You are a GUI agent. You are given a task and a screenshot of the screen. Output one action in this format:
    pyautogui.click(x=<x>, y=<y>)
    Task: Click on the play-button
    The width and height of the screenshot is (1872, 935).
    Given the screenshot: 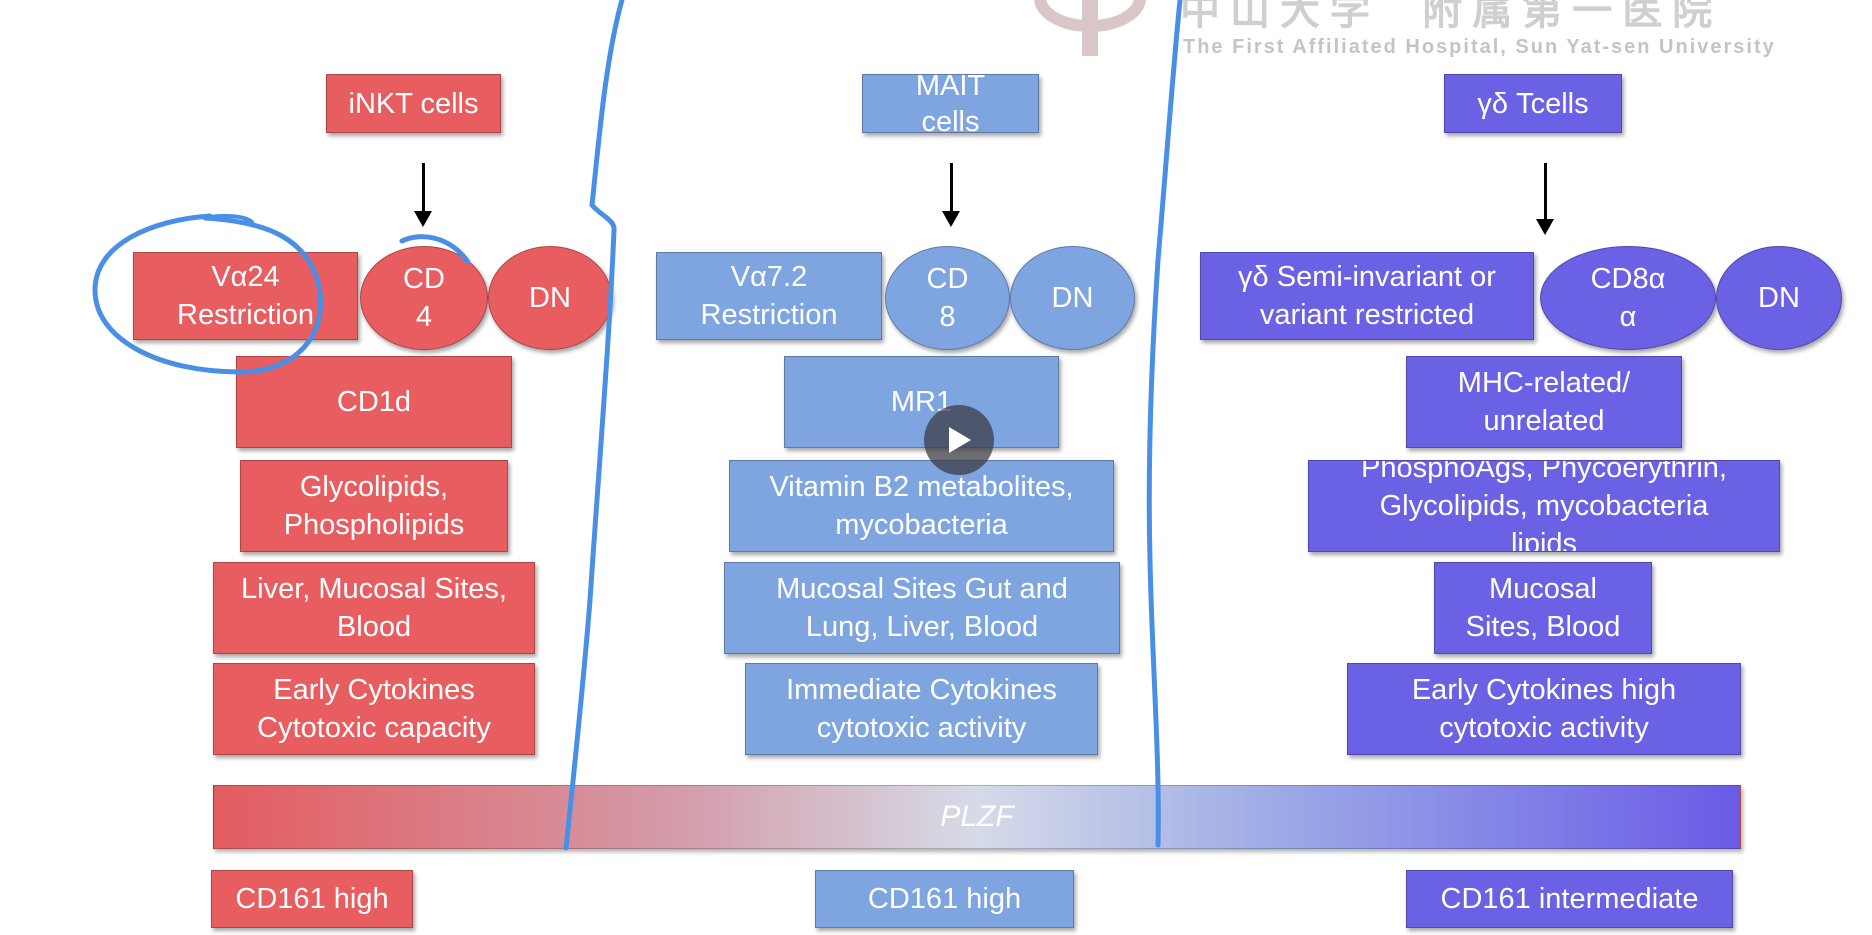 What is the action you would take?
    pyautogui.click(x=959, y=440)
    